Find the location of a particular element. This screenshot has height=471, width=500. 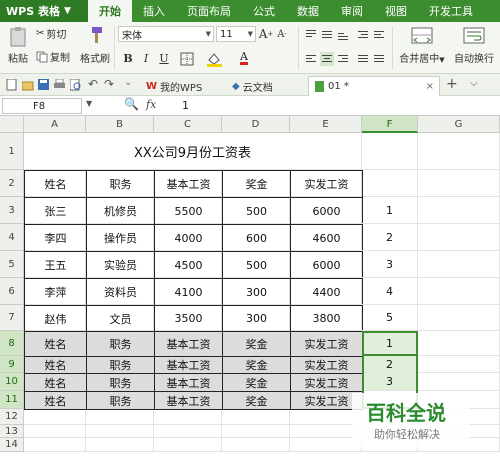

column-header: B is located at coordinates (120, 124).